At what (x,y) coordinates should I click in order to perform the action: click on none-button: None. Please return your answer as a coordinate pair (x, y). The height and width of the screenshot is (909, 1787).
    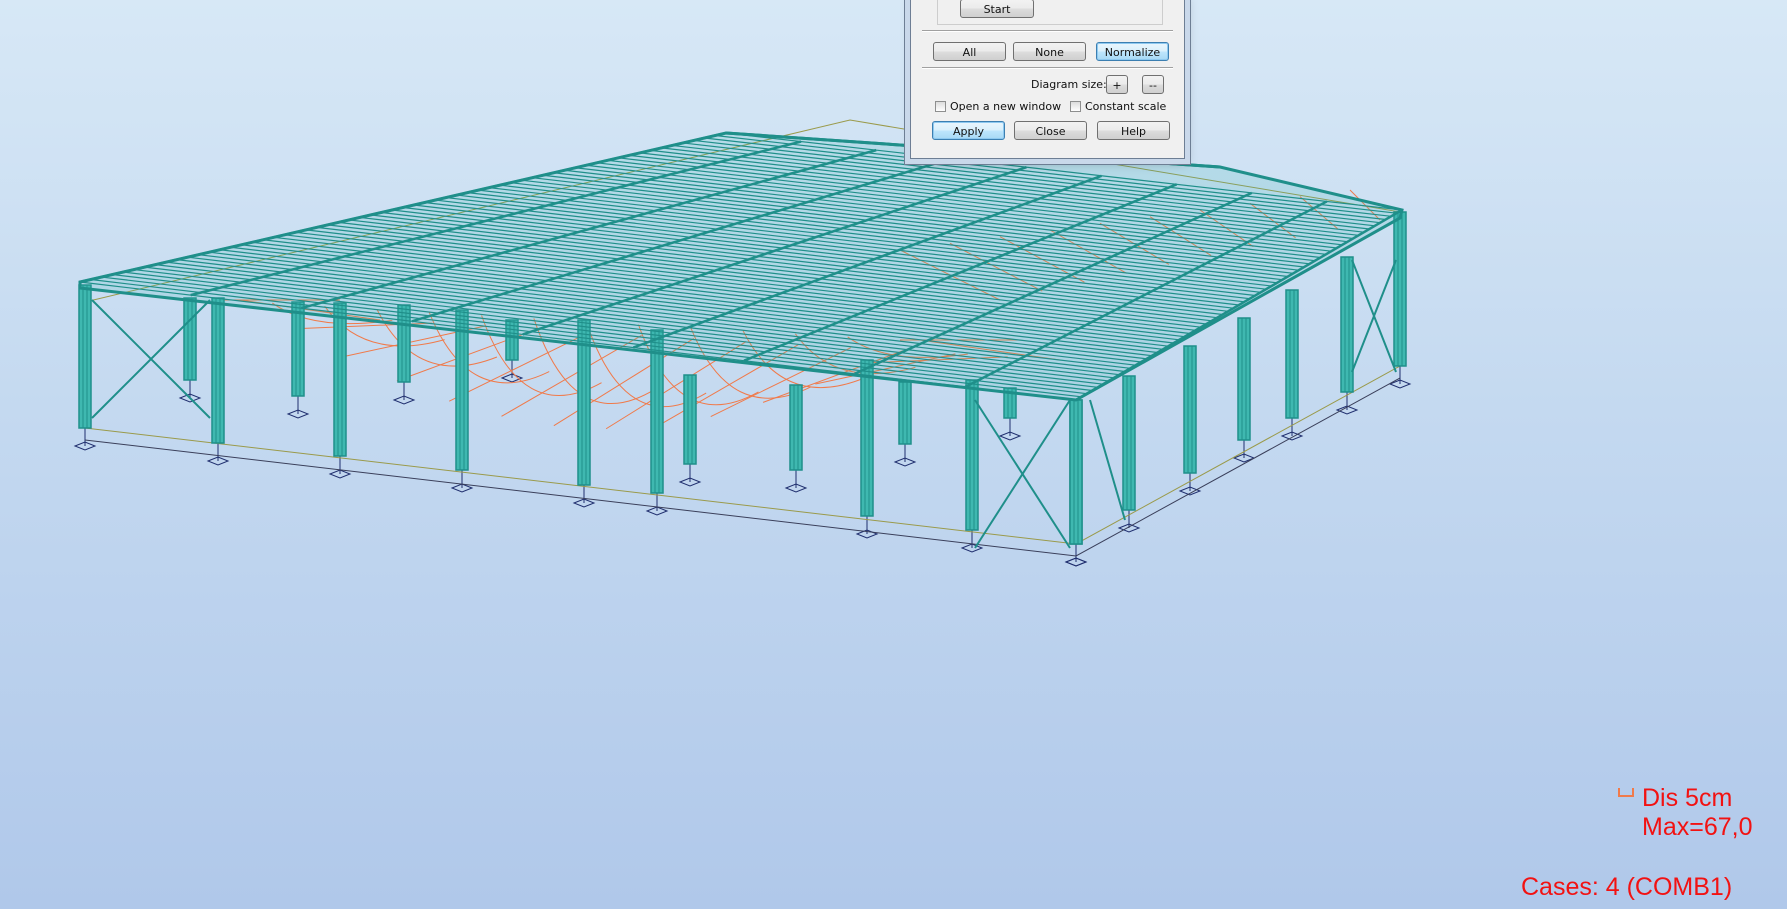
    Looking at the image, I should click on (1049, 51).